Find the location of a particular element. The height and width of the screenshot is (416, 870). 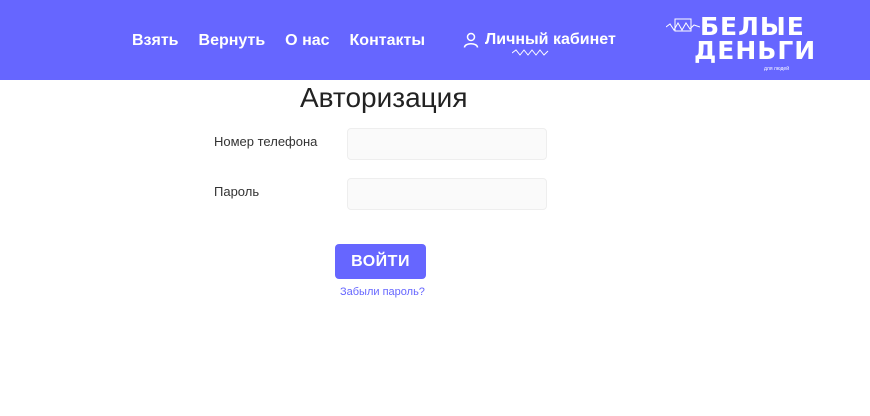

brand-logo: БЕЛЫЕ ДЕНЬГИ для людей is located at coordinates (740, 44).